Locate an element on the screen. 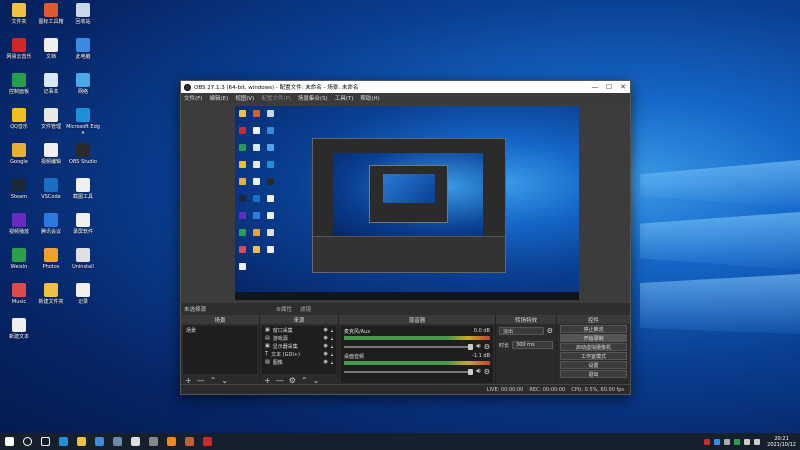  desktop-icon: Google is located at coordinates (19, 154).